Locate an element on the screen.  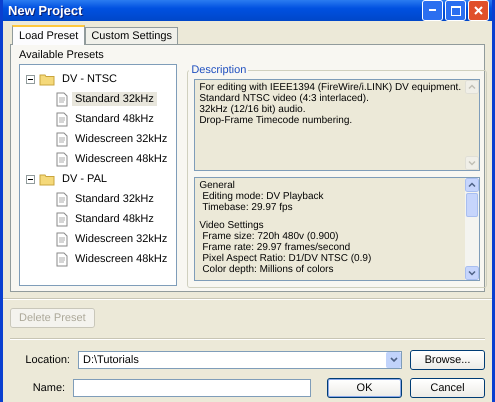
window-title: New Project is located at coordinates (46, 10).